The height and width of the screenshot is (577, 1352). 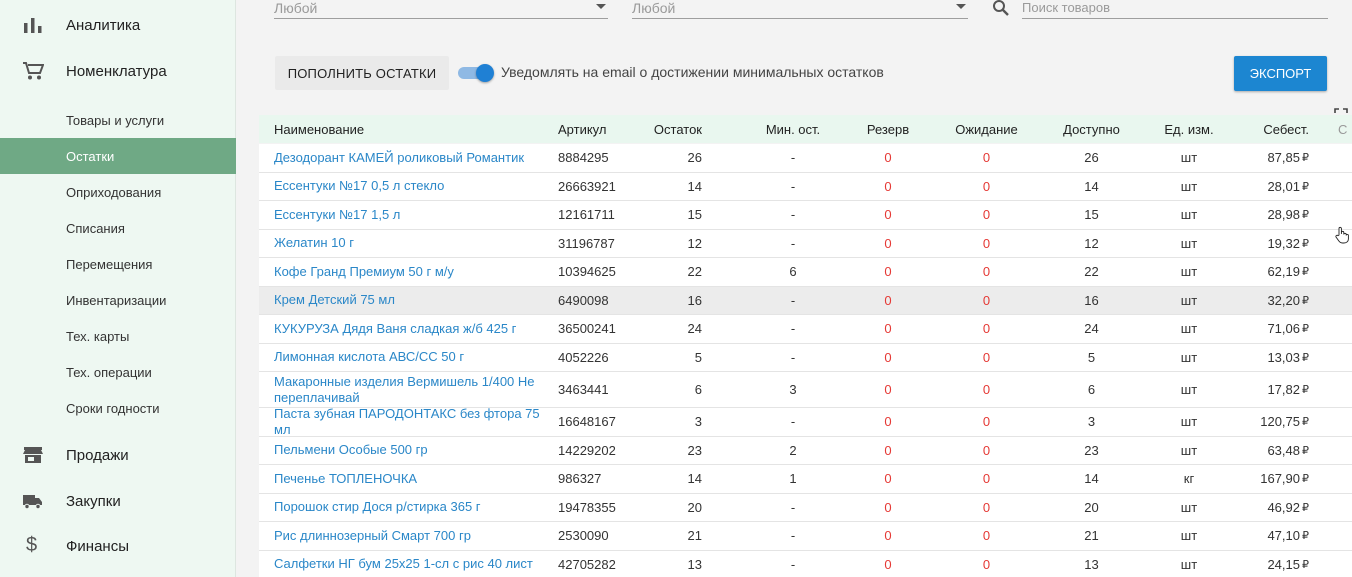 What do you see at coordinates (694, 329) in the screenshot?
I see `cell-stock: 24` at bounding box center [694, 329].